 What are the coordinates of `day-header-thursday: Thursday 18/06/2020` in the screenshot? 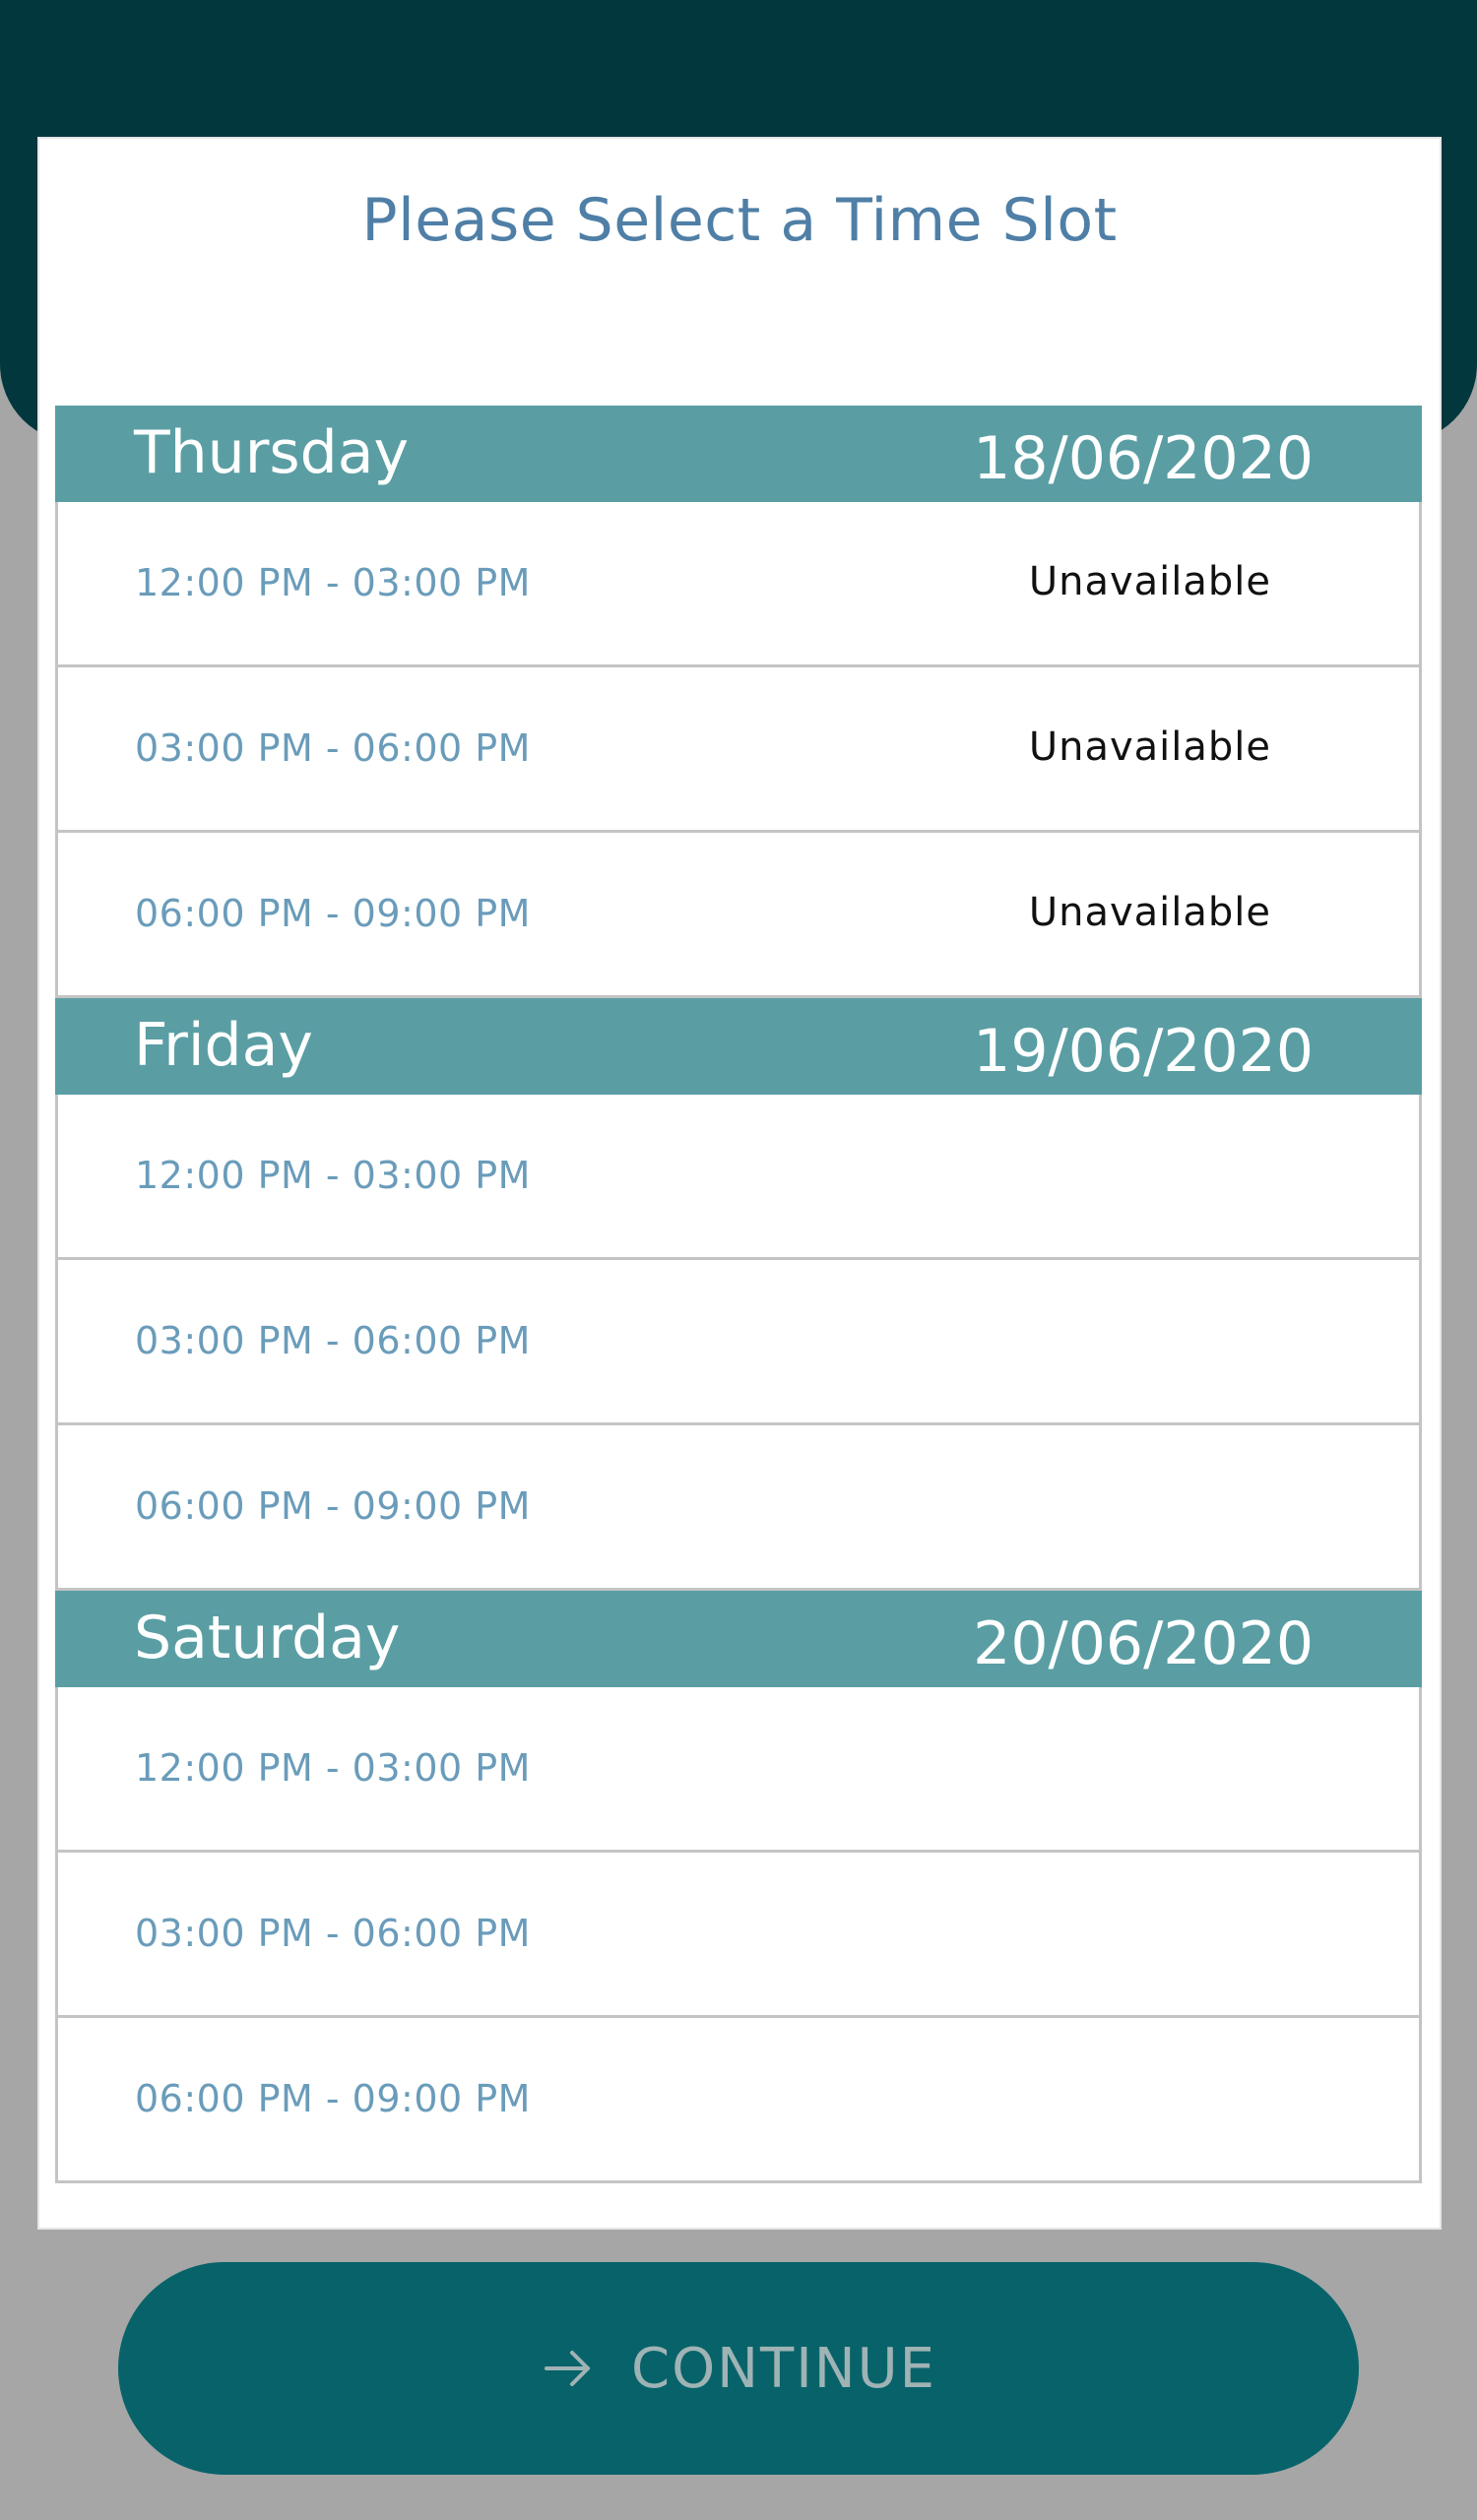 It's located at (739, 454).